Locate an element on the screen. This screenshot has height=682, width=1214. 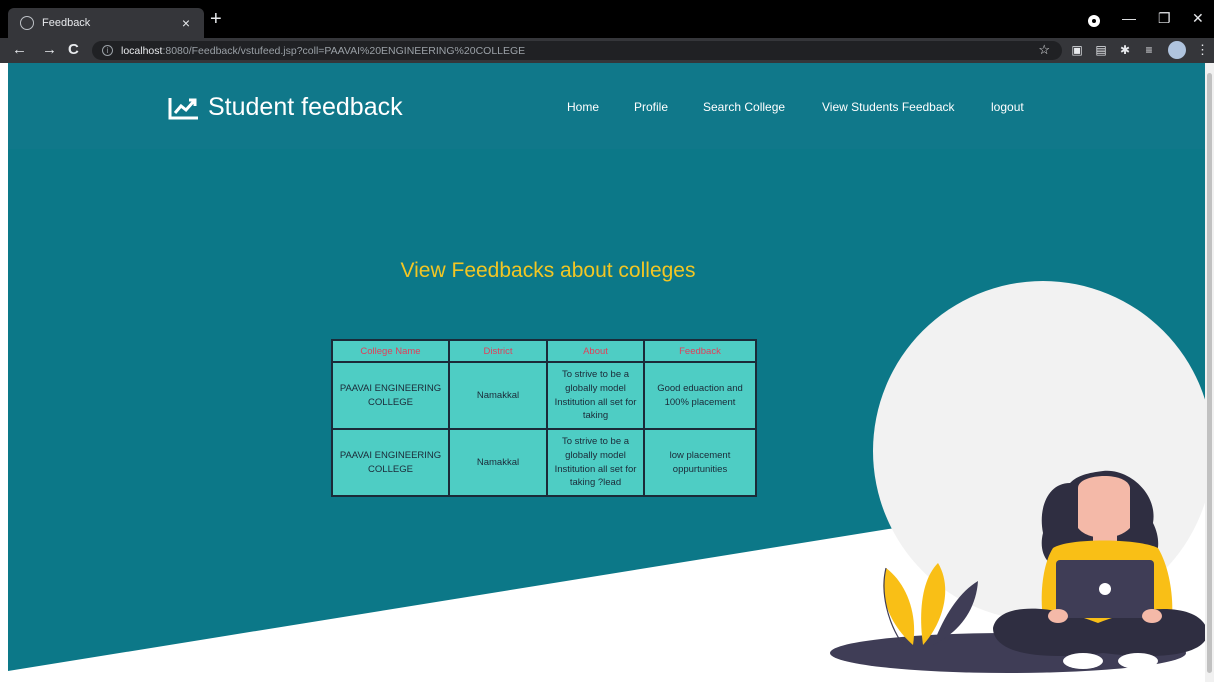
nav-search-college: Search College is located at coordinates (744, 107).